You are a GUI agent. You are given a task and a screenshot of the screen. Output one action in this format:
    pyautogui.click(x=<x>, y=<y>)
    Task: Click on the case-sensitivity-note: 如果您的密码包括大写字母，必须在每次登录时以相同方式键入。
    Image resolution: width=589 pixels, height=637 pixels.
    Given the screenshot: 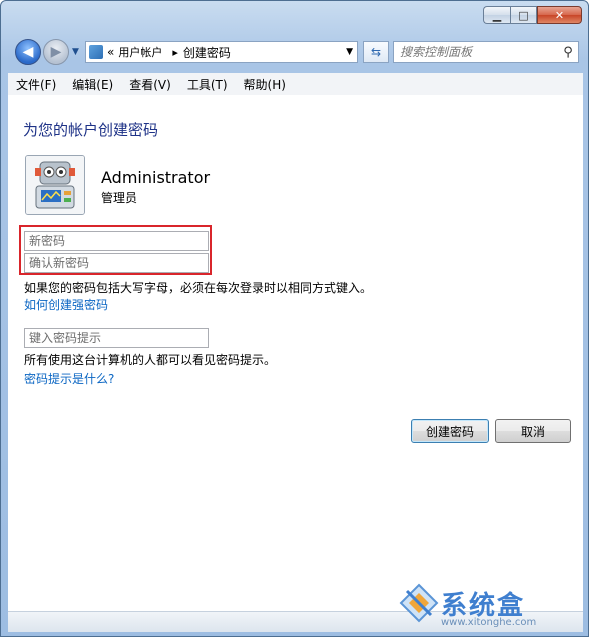 What is the action you would take?
    pyautogui.click(x=198, y=288)
    